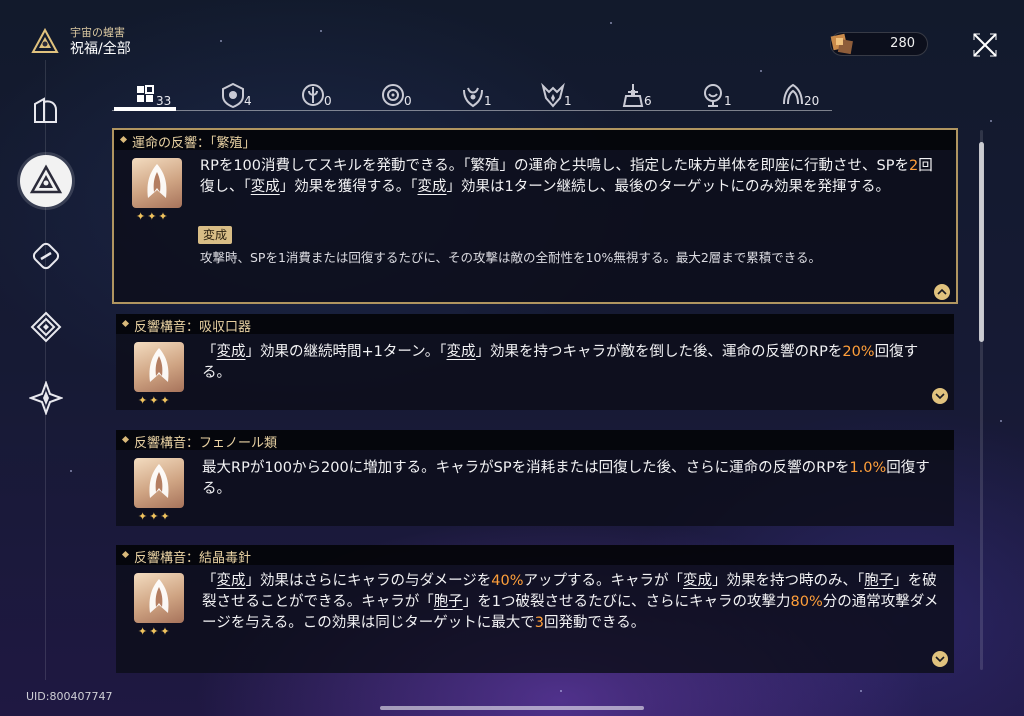 The height and width of the screenshot is (716, 1024). I want to click on propagation-path-icon, so click(45, 40).